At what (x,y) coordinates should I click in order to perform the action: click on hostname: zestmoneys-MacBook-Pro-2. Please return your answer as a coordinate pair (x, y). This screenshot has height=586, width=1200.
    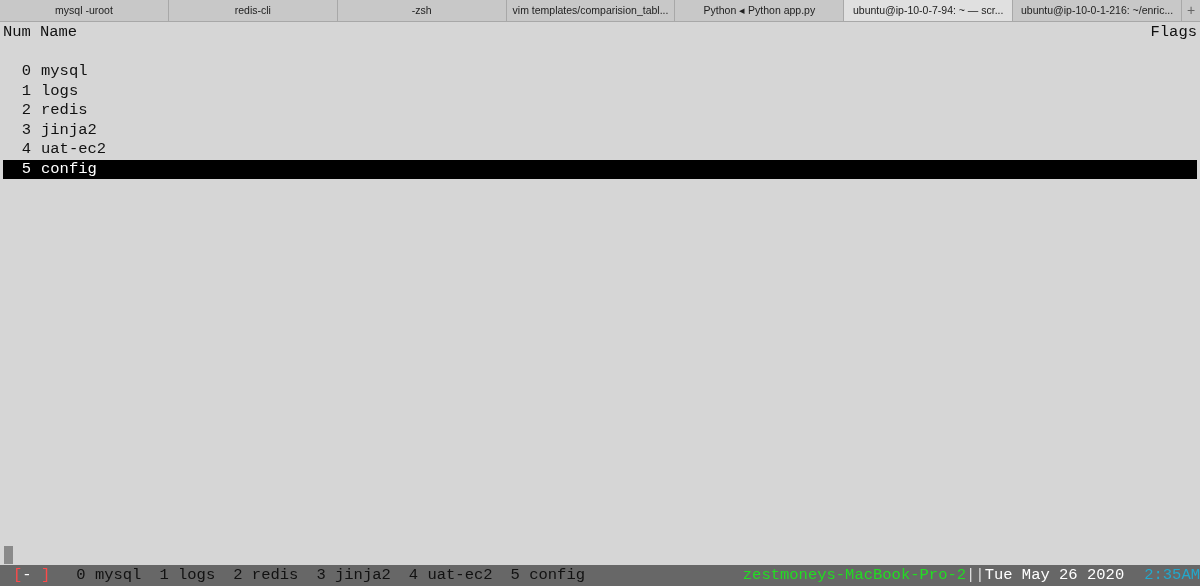
    Looking at the image, I should click on (854, 575).